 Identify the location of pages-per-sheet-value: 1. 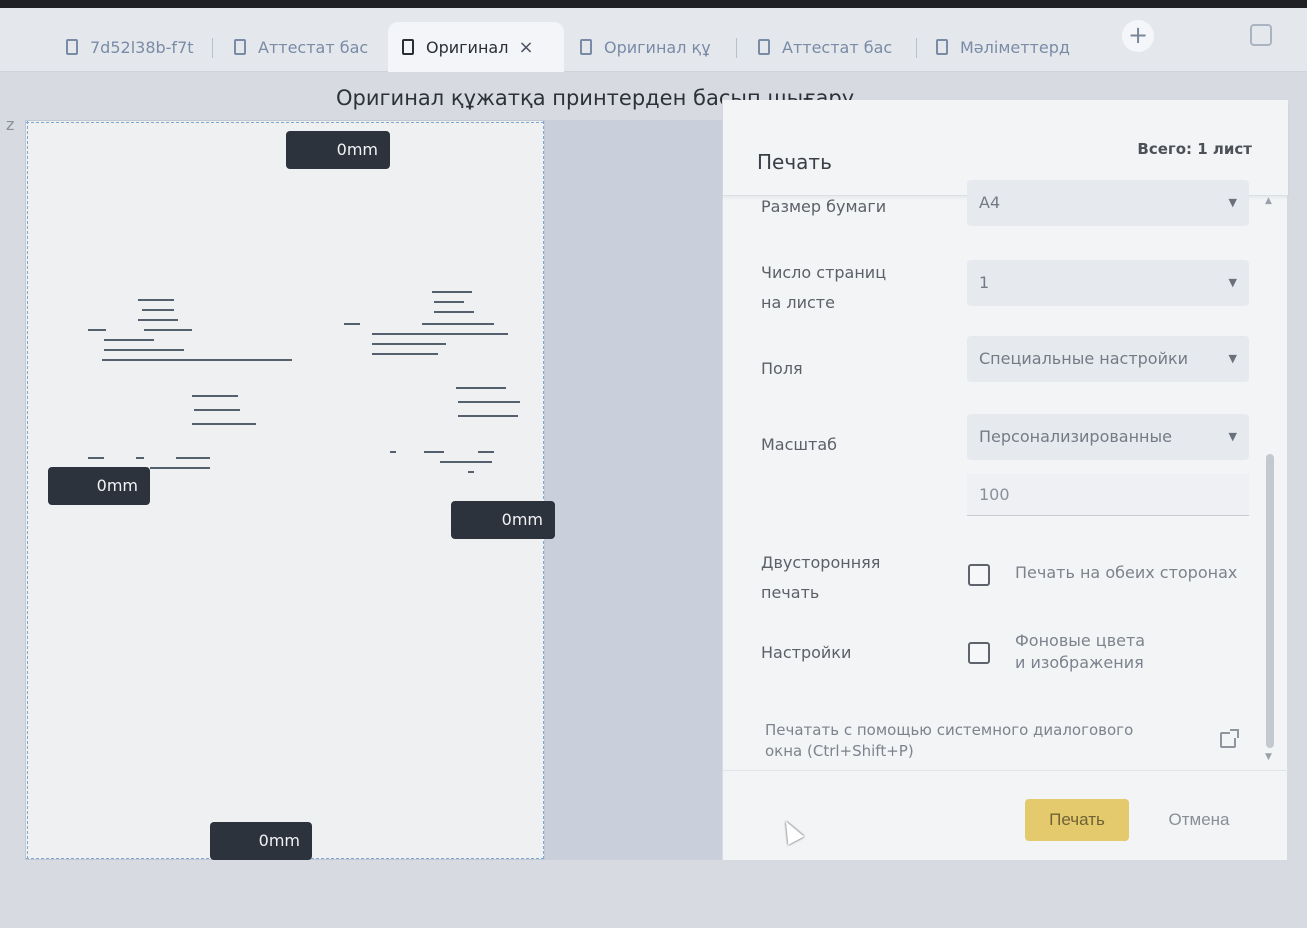
(984, 282).